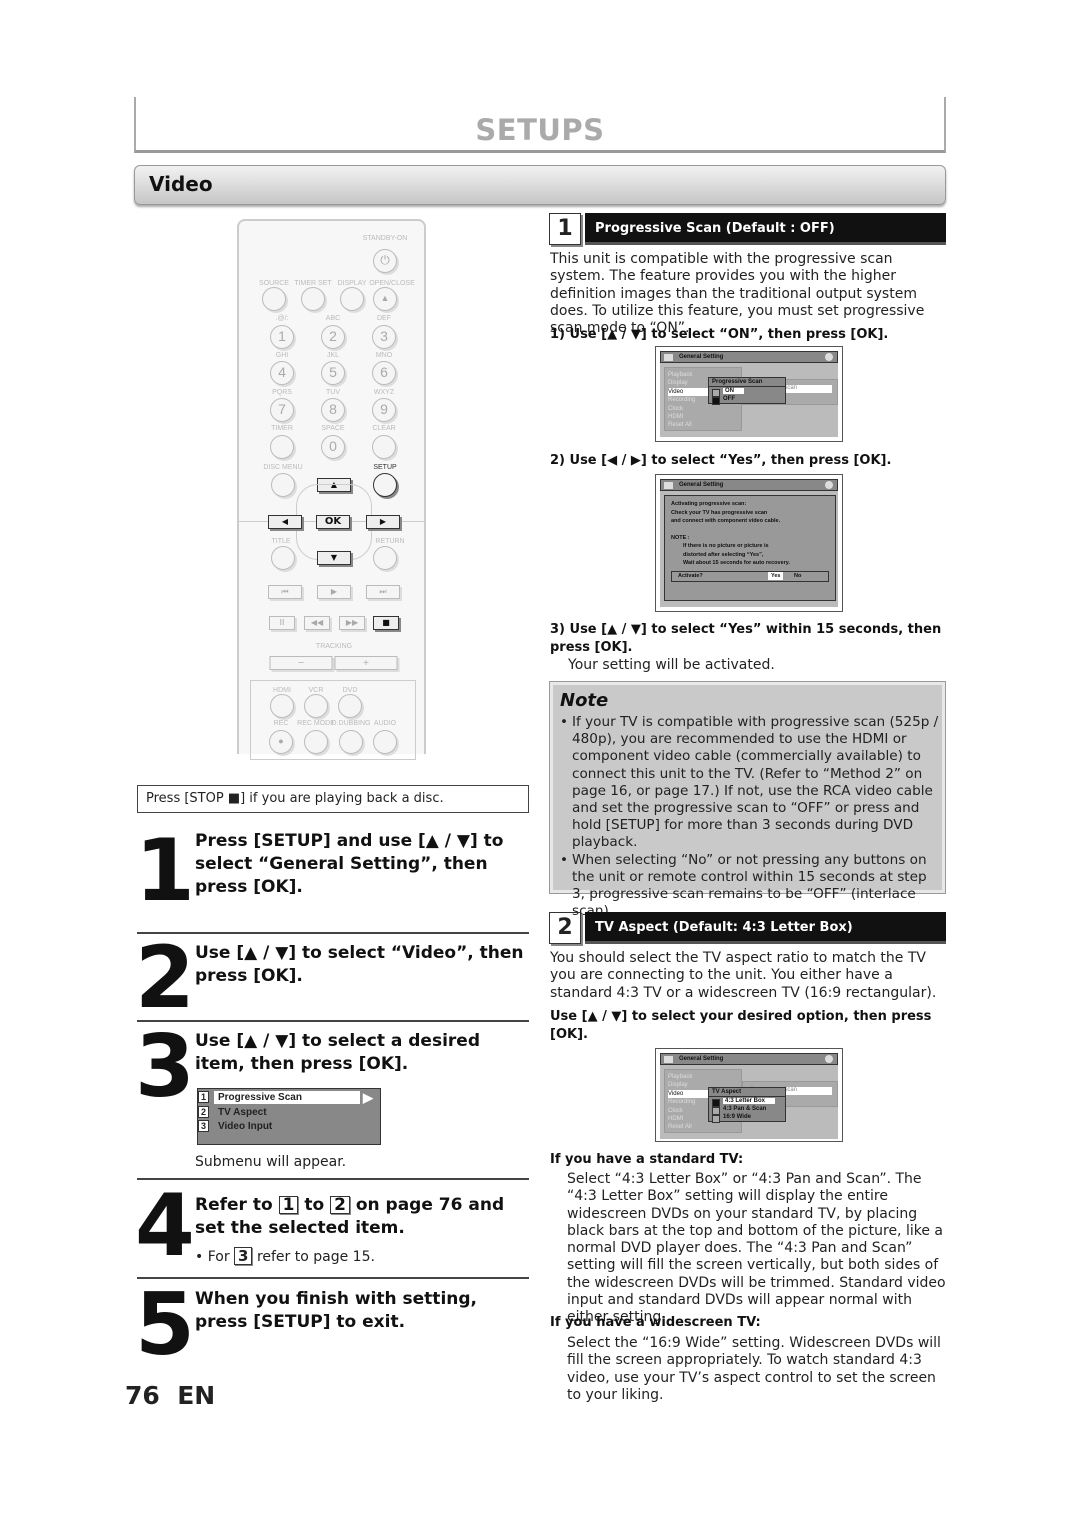 The height and width of the screenshot is (1528, 1080). What do you see at coordinates (385, 299) in the screenshot?
I see `eject-icon: ▲` at bounding box center [385, 299].